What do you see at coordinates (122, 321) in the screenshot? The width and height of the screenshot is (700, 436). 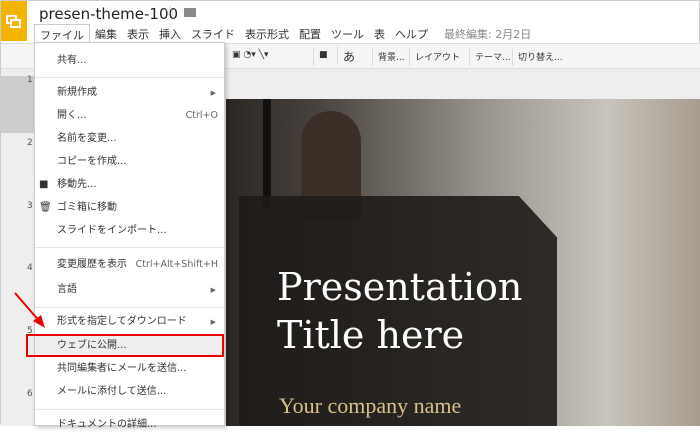 I see `label: 形式を指定してダウンロード` at bounding box center [122, 321].